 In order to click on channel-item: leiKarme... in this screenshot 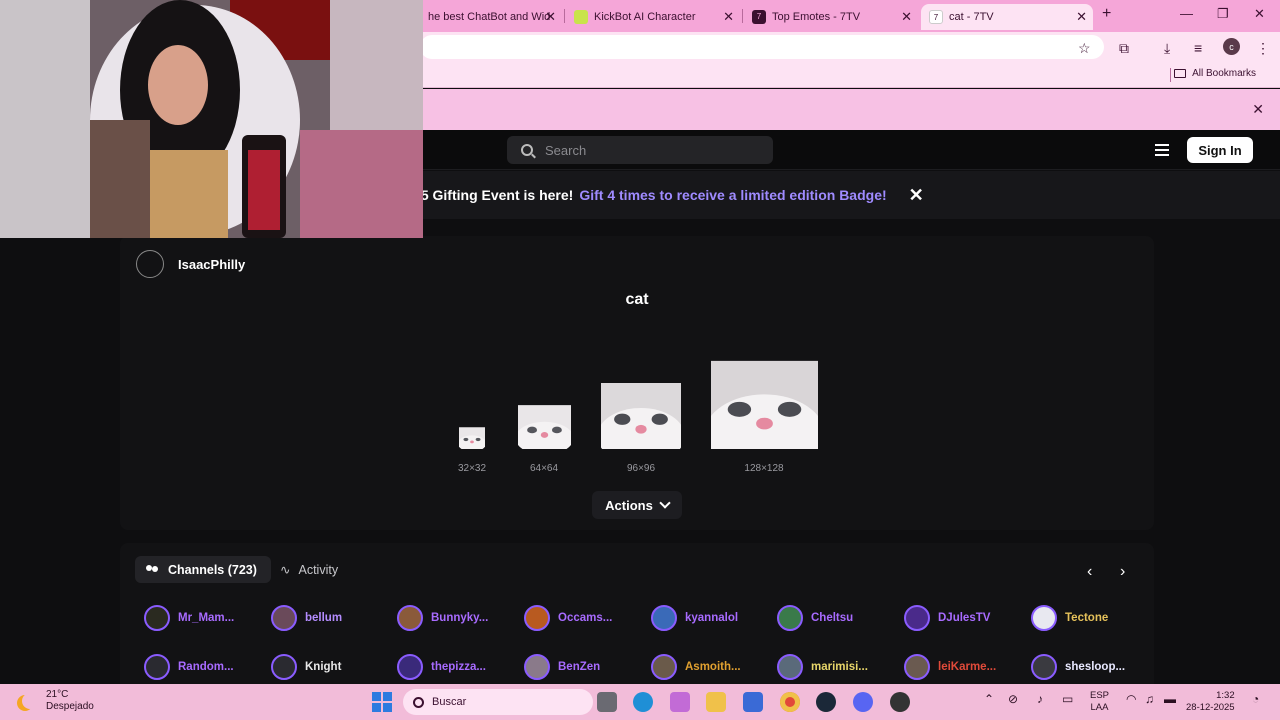, I will do `click(966, 667)`.